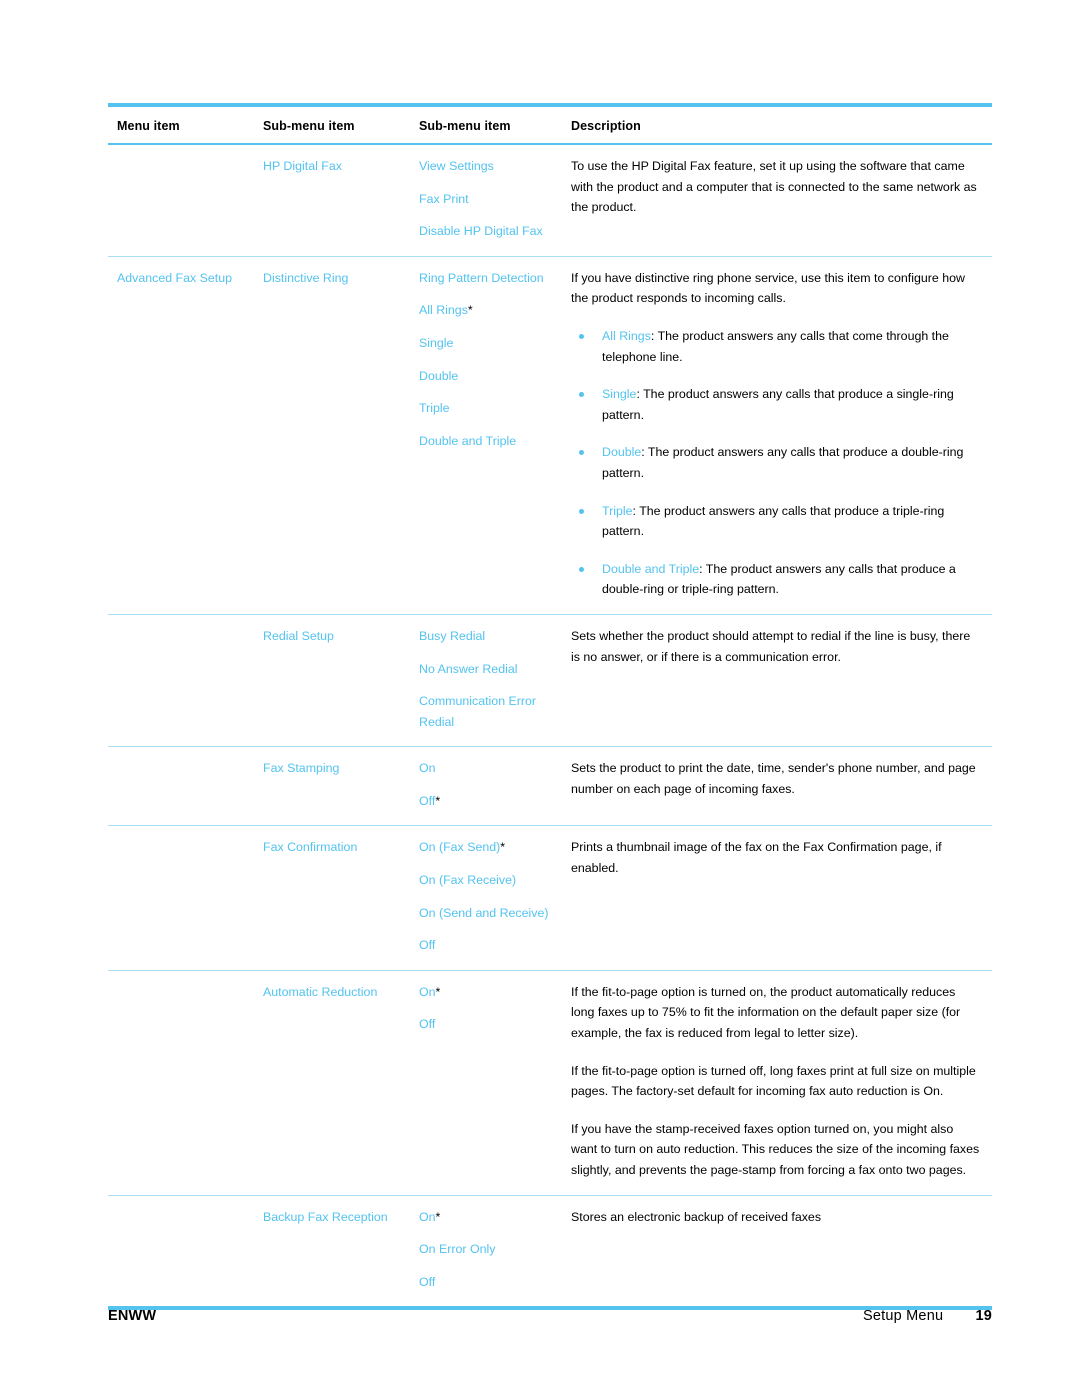 Image resolution: width=1080 pixels, height=1397 pixels. What do you see at coordinates (301, 768) in the screenshot?
I see `sub-menu-item-label: Fax Stamping` at bounding box center [301, 768].